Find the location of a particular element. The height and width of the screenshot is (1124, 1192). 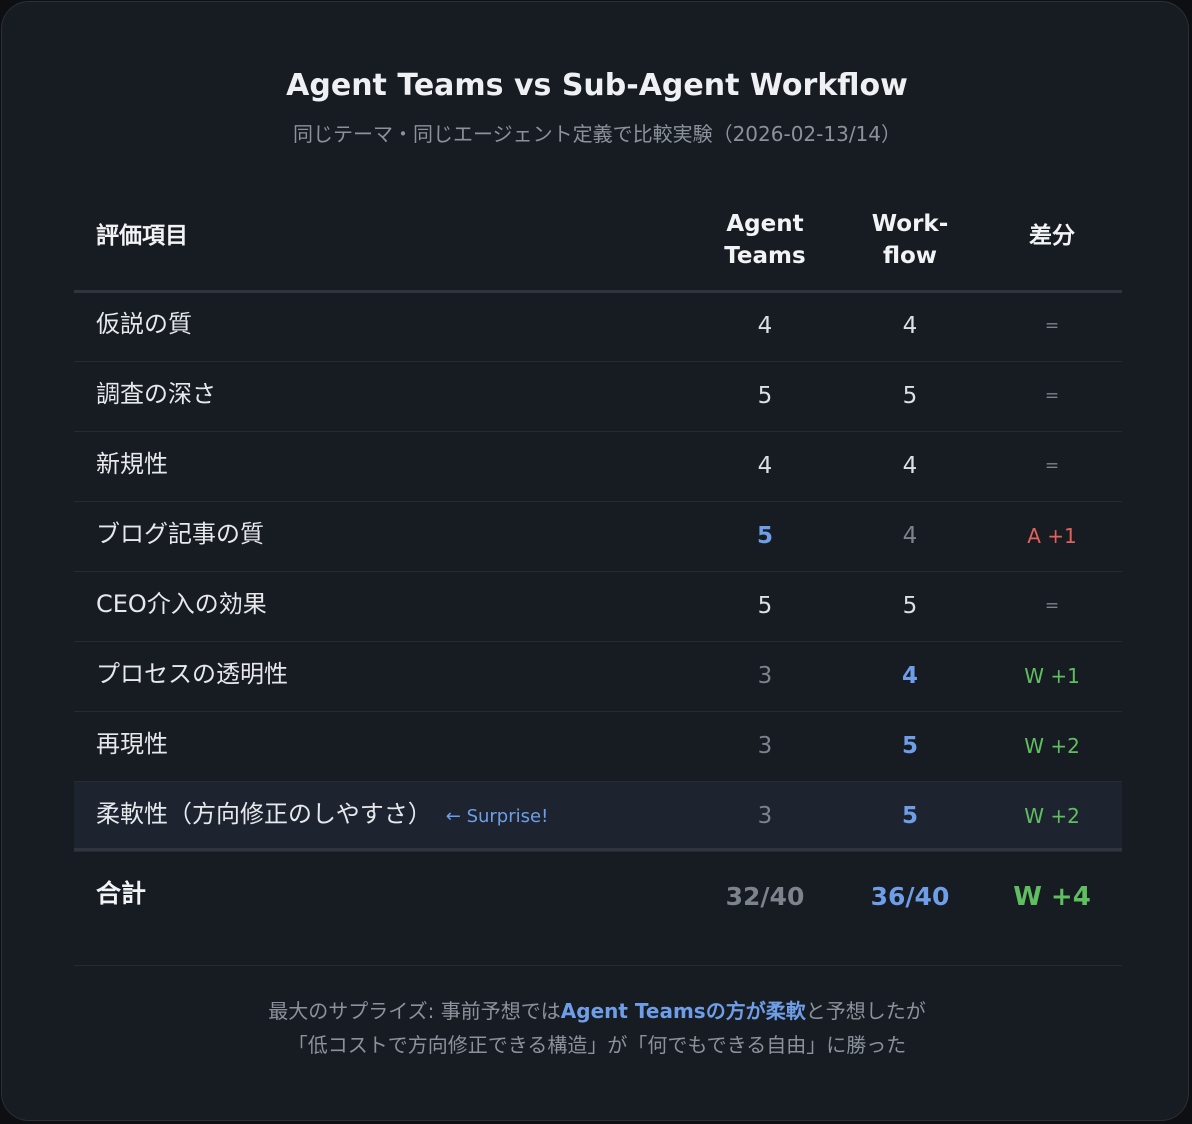

header-workflow-line1: Work- is located at coordinates (910, 224).